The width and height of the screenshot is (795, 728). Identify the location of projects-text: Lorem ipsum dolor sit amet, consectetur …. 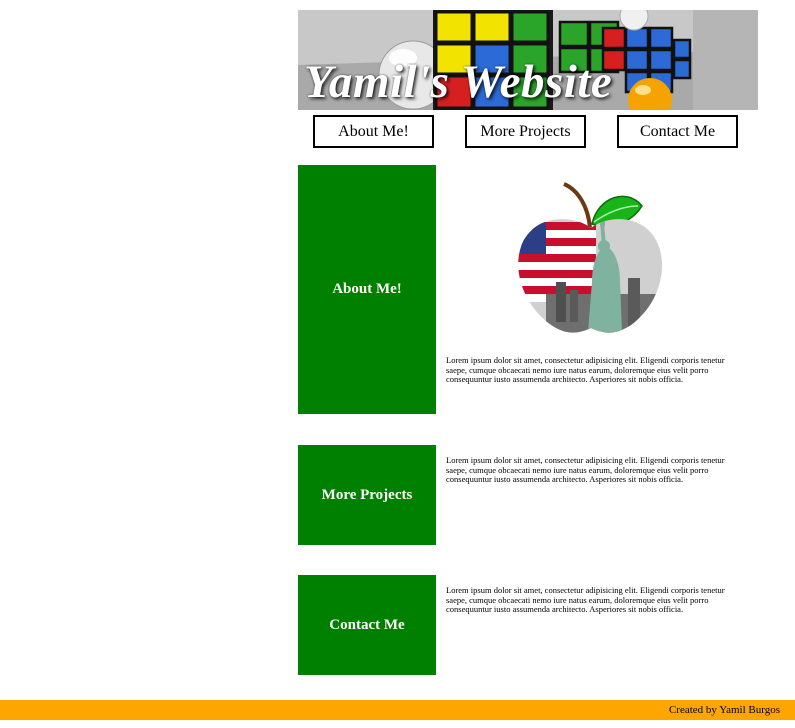
(585, 470).